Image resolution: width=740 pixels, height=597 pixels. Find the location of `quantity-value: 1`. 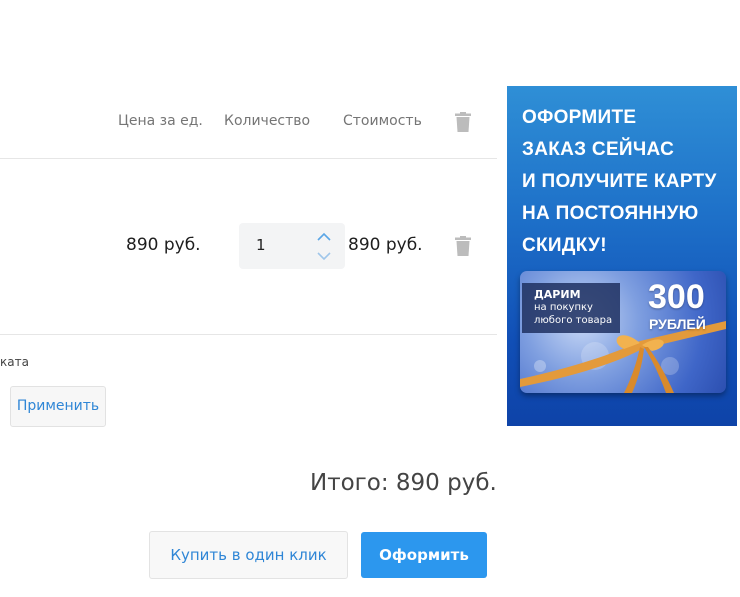

quantity-value: 1 is located at coordinates (261, 245).